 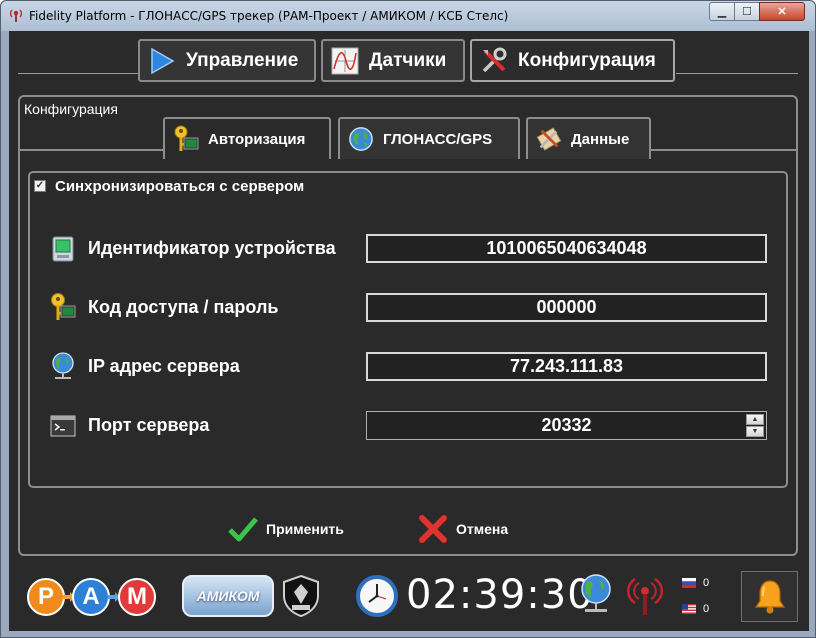 What do you see at coordinates (63, 249) in the screenshot?
I see `device-icon` at bounding box center [63, 249].